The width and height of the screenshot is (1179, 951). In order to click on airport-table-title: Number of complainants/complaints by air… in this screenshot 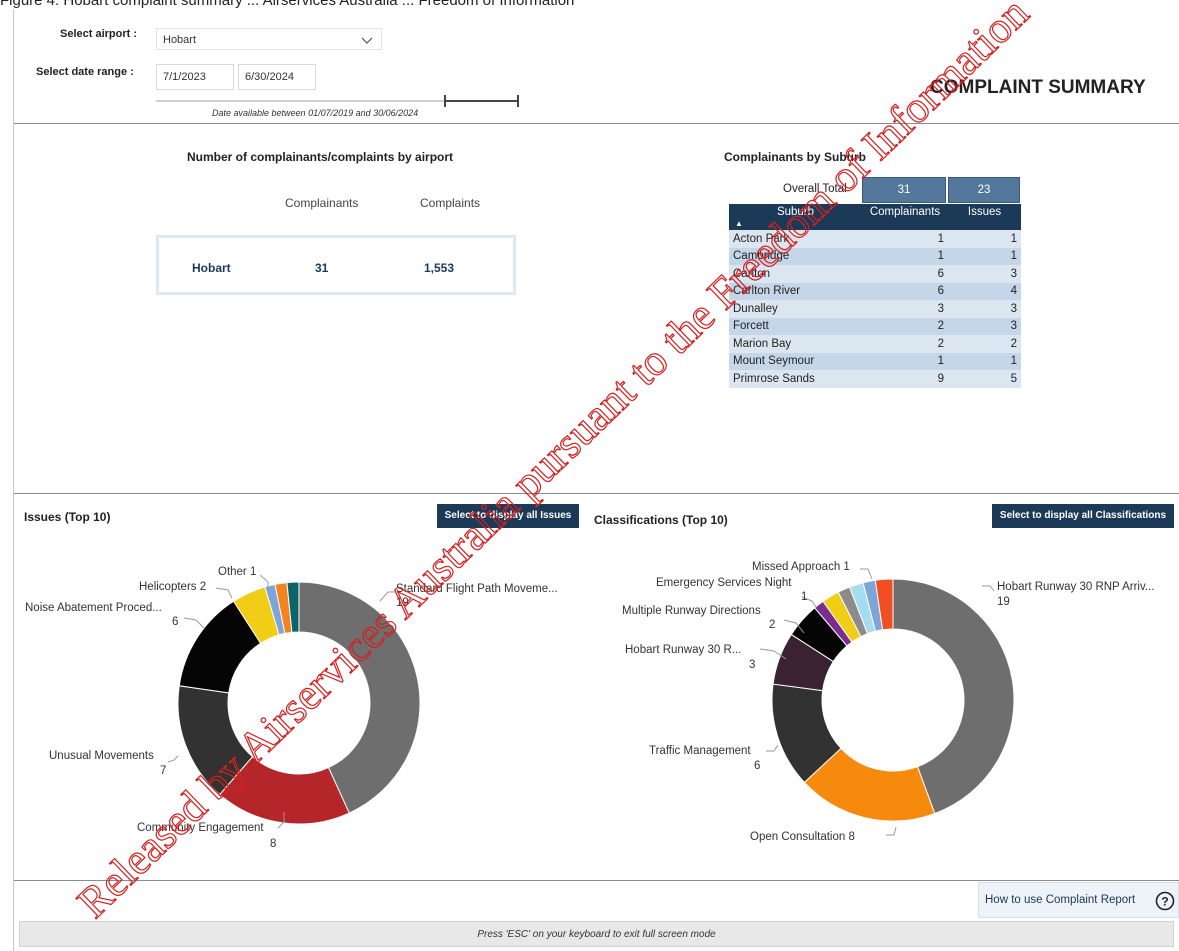, I will do `click(320, 157)`.